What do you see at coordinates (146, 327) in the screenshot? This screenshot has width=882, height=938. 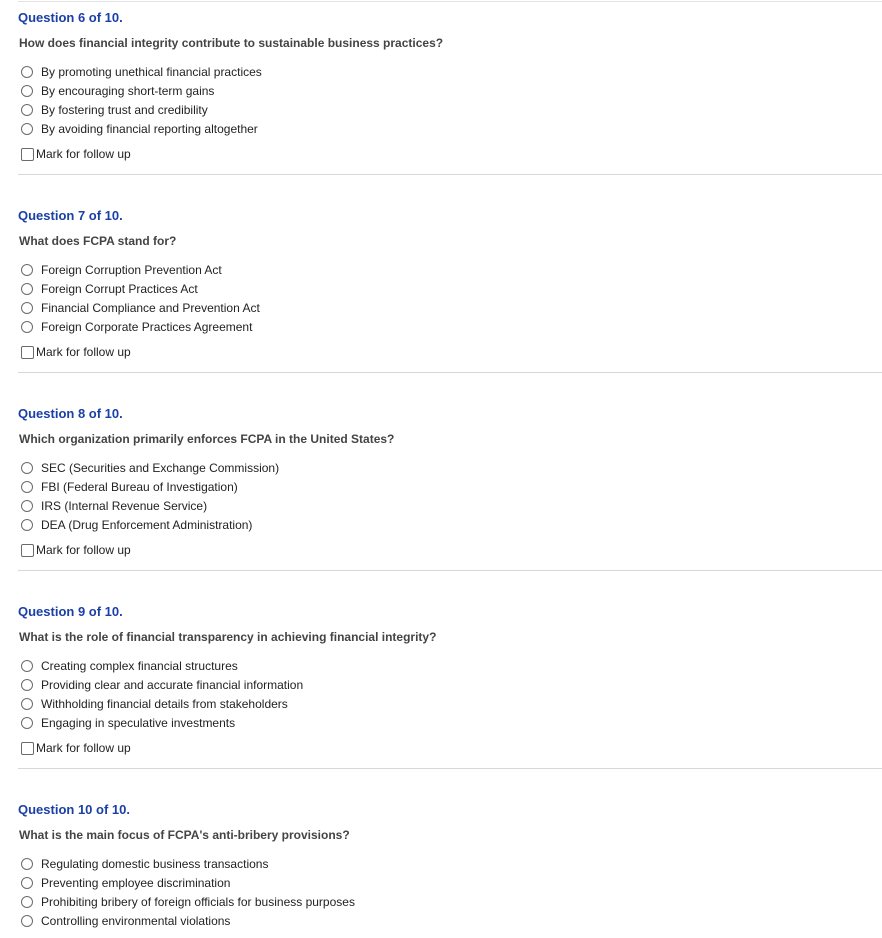 I see `option-label: Foreign Corporate Practices Agreement` at bounding box center [146, 327].